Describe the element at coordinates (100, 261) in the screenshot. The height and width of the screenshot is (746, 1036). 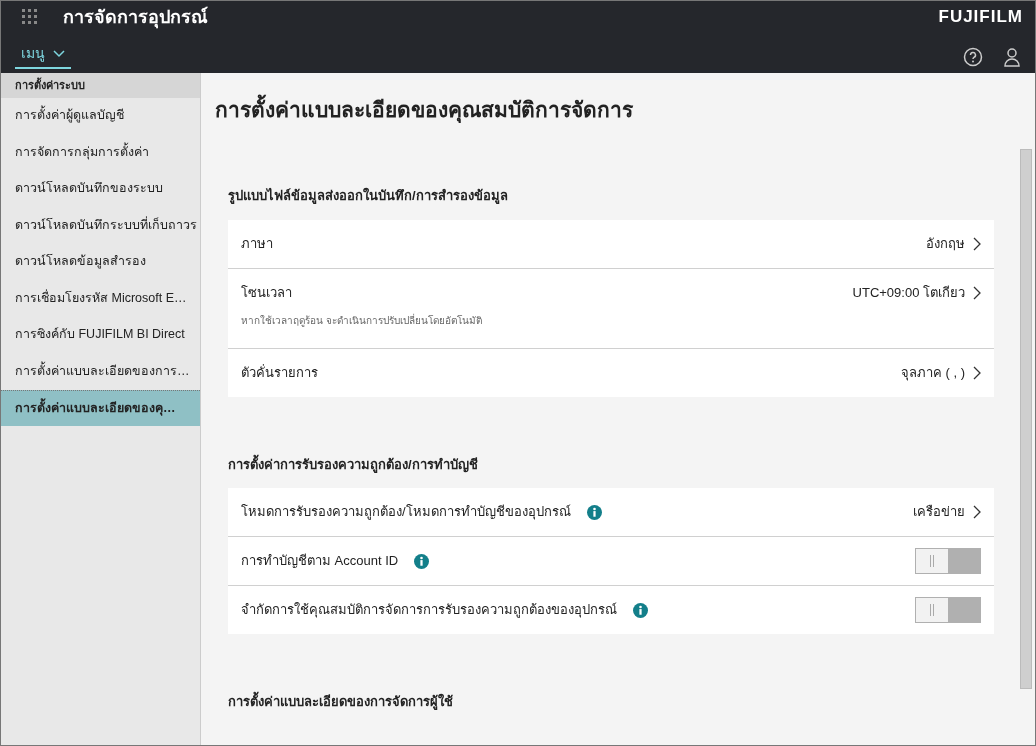
I see `sidebar-item: ดาวน์โหลดข้อมูลสำรอง` at that location.